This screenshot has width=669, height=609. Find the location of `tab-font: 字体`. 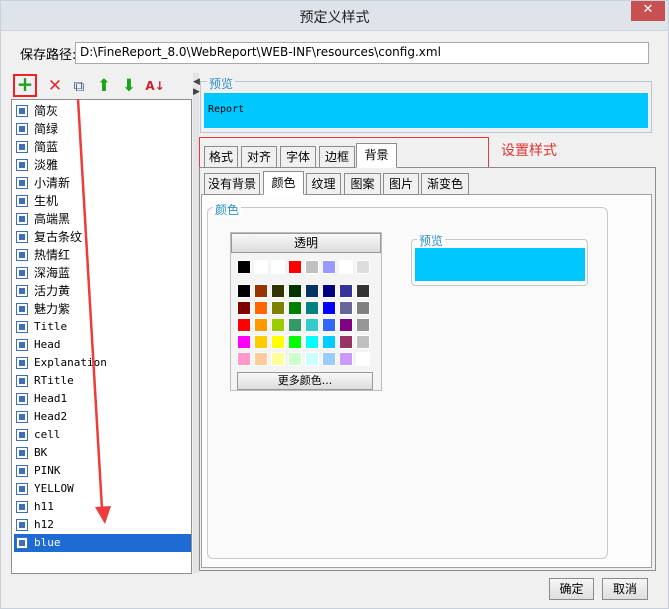

tab-font: 字体 is located at coordinates (298, 157).